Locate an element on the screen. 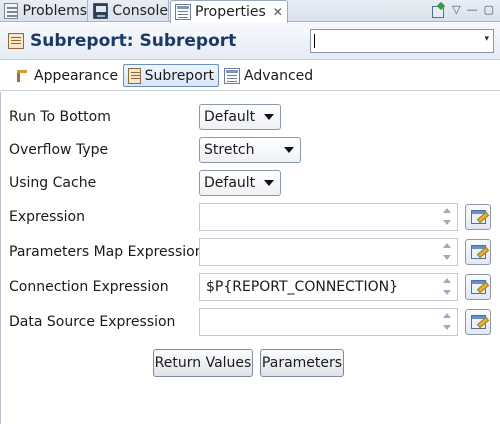  data-source-expression-field is located at coordinates (328, 322).